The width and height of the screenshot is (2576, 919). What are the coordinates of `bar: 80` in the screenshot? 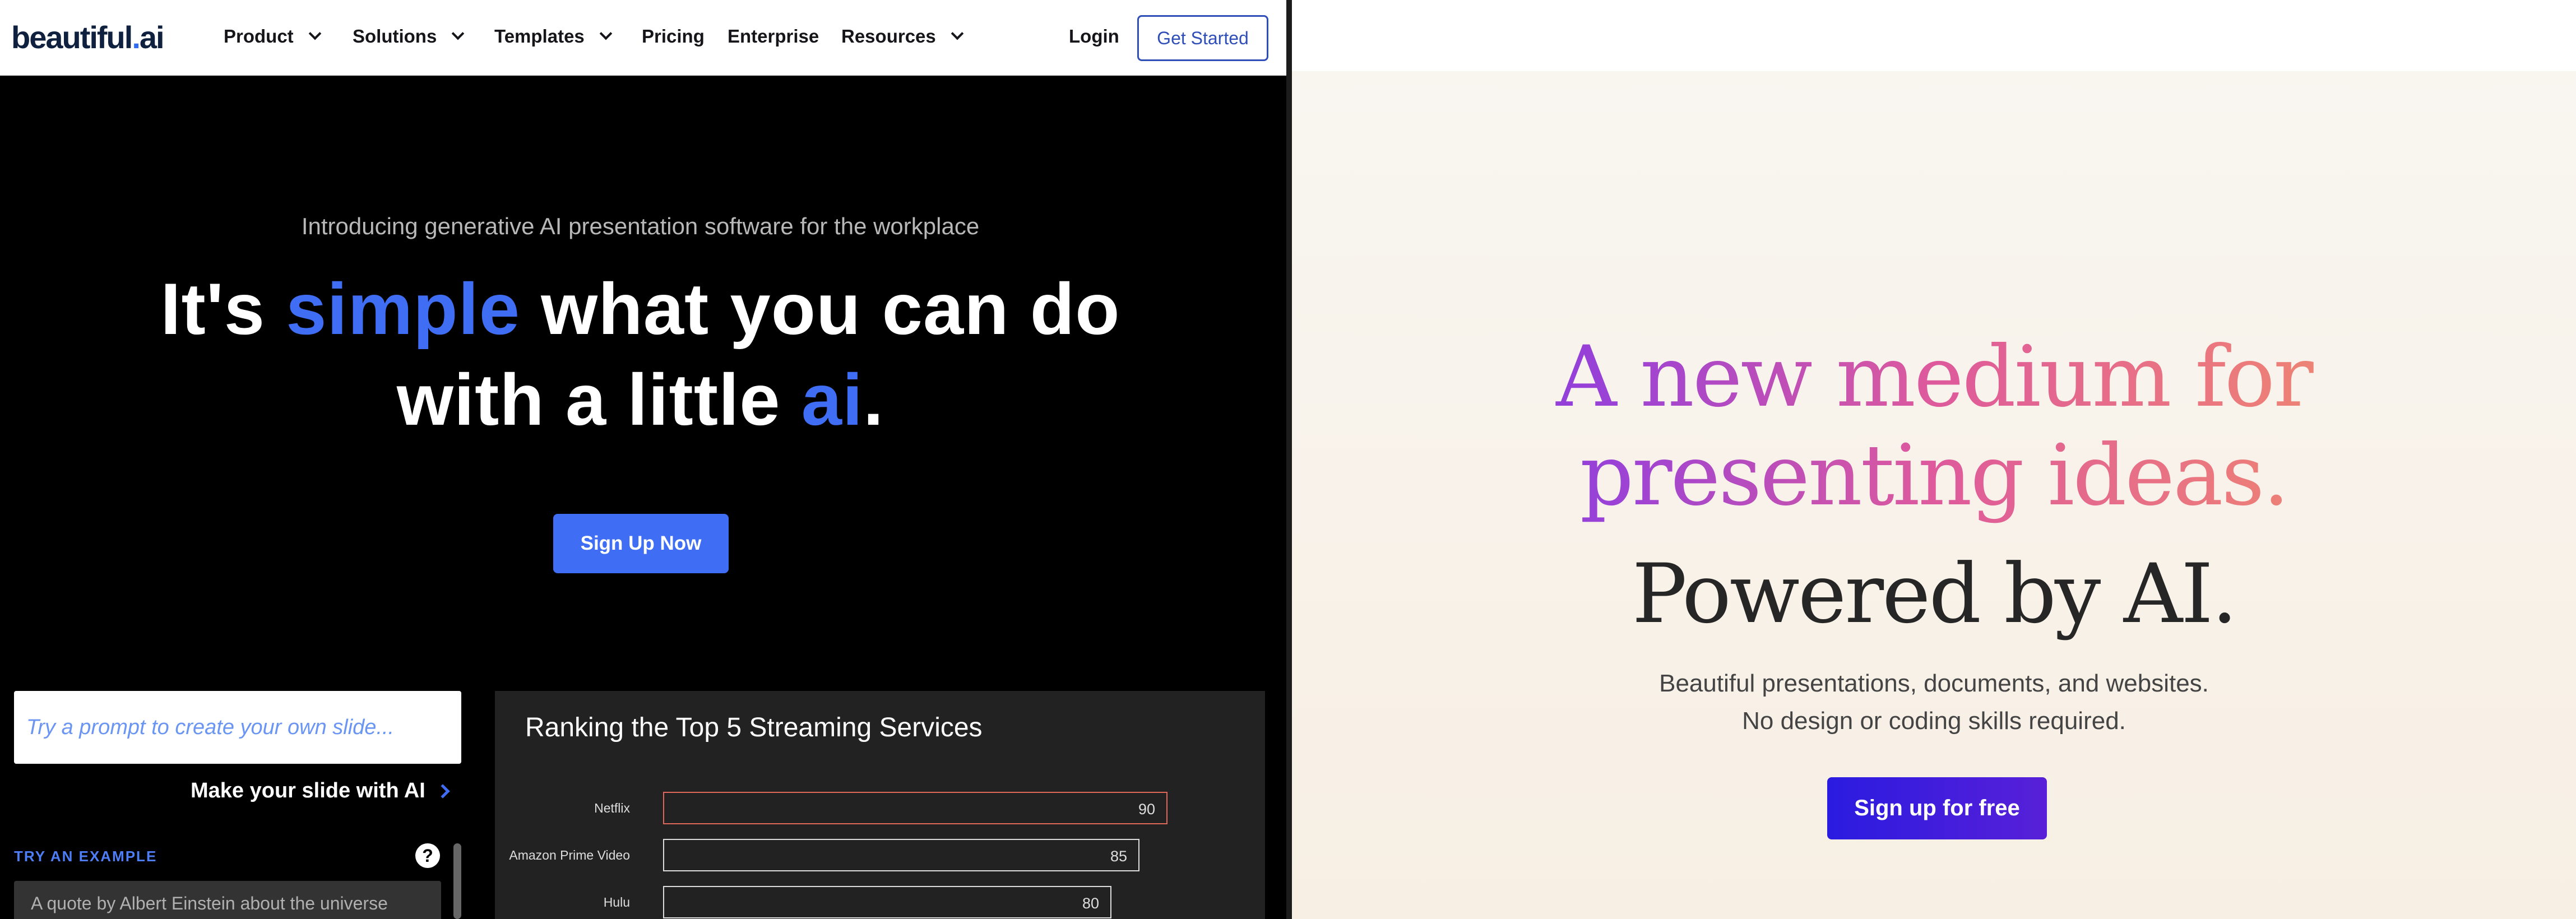 It's located at (887, 902).